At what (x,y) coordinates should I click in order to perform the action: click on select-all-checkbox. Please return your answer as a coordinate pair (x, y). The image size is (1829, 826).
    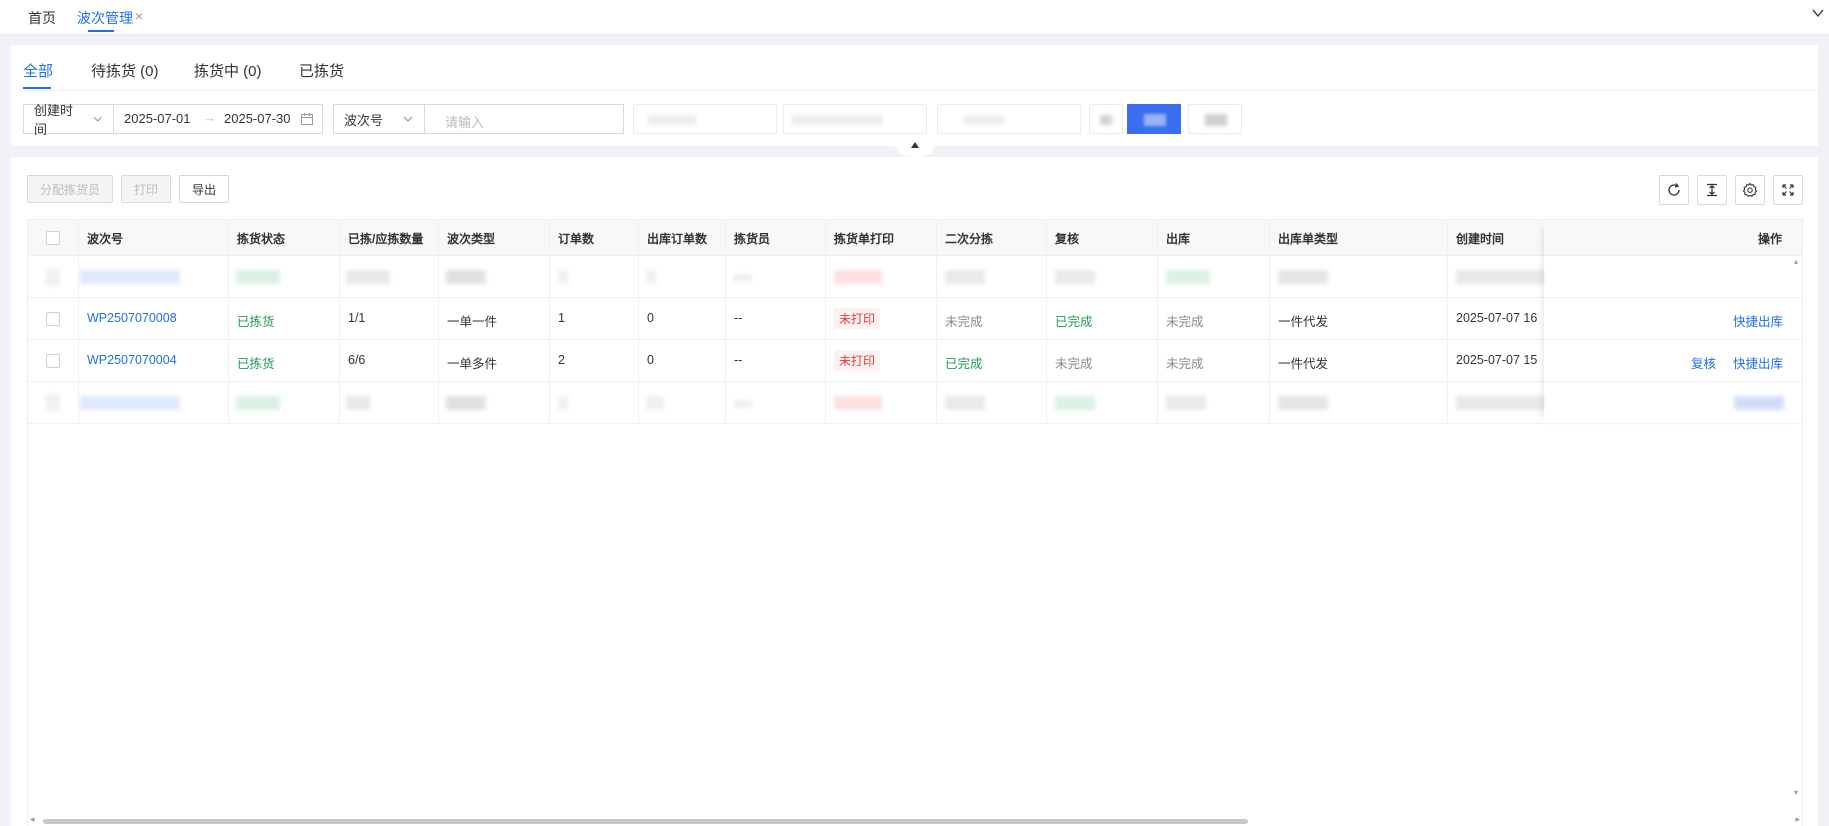
    Looking at the image, I should click on (53, 238).